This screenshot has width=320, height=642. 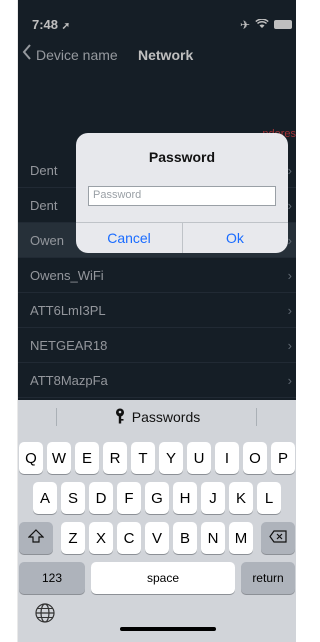 What do you see at coordinates (157, 459) in the screenshot?
I see `key-row-1: Q W E R T Y U I O P` at bounding box center [157, 459].